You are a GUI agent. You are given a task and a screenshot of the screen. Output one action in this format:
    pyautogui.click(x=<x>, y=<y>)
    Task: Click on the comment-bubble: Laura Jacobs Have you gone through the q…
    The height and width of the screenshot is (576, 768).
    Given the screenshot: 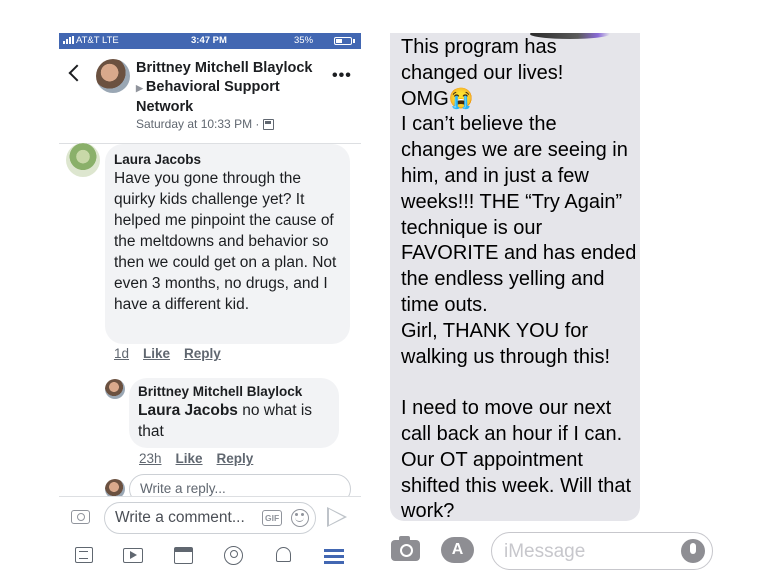 What is the action you would take?
    pyautogui.click(x=227, y=244)
    